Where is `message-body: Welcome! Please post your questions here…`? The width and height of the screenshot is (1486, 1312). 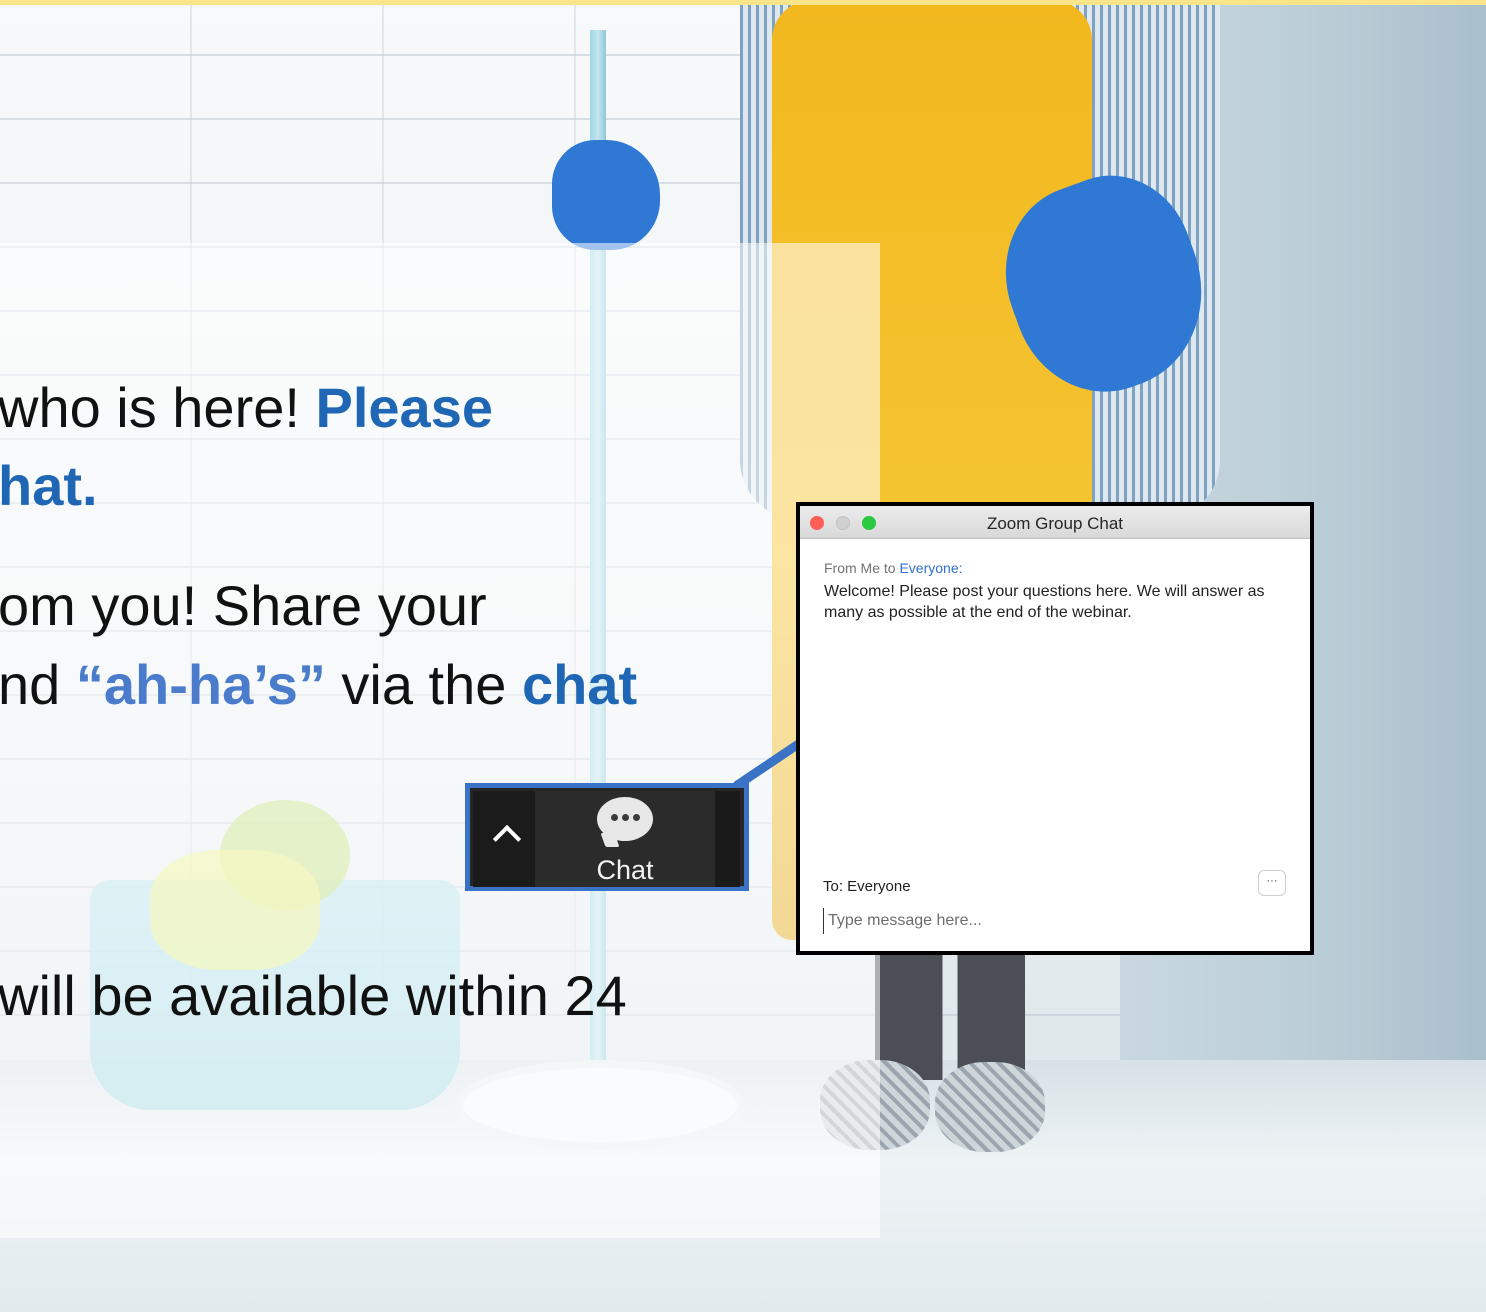 message-body: Welcome! Please post your questions here… is located at coordinates (1044, 602).